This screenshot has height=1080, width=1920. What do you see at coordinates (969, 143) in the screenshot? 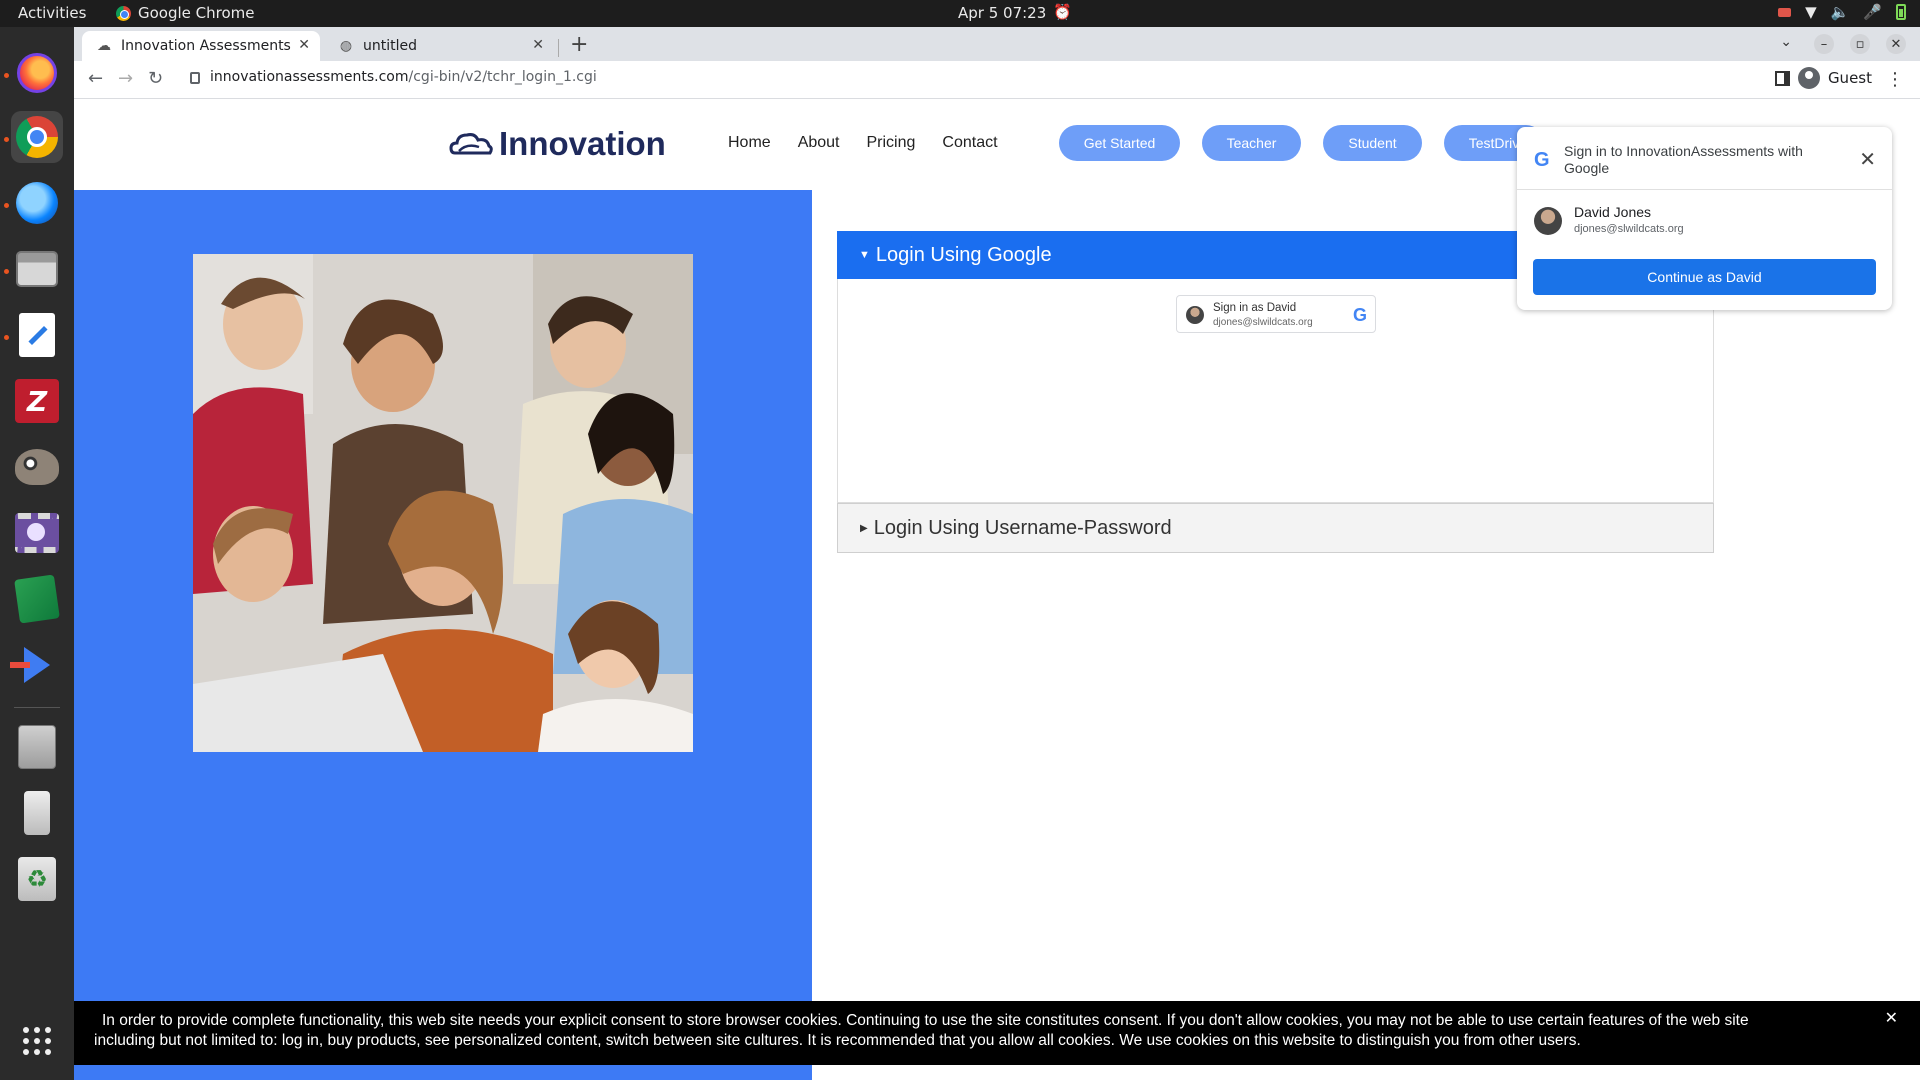
I see `nav-contact: Contact` at bounding box center [969, 143].